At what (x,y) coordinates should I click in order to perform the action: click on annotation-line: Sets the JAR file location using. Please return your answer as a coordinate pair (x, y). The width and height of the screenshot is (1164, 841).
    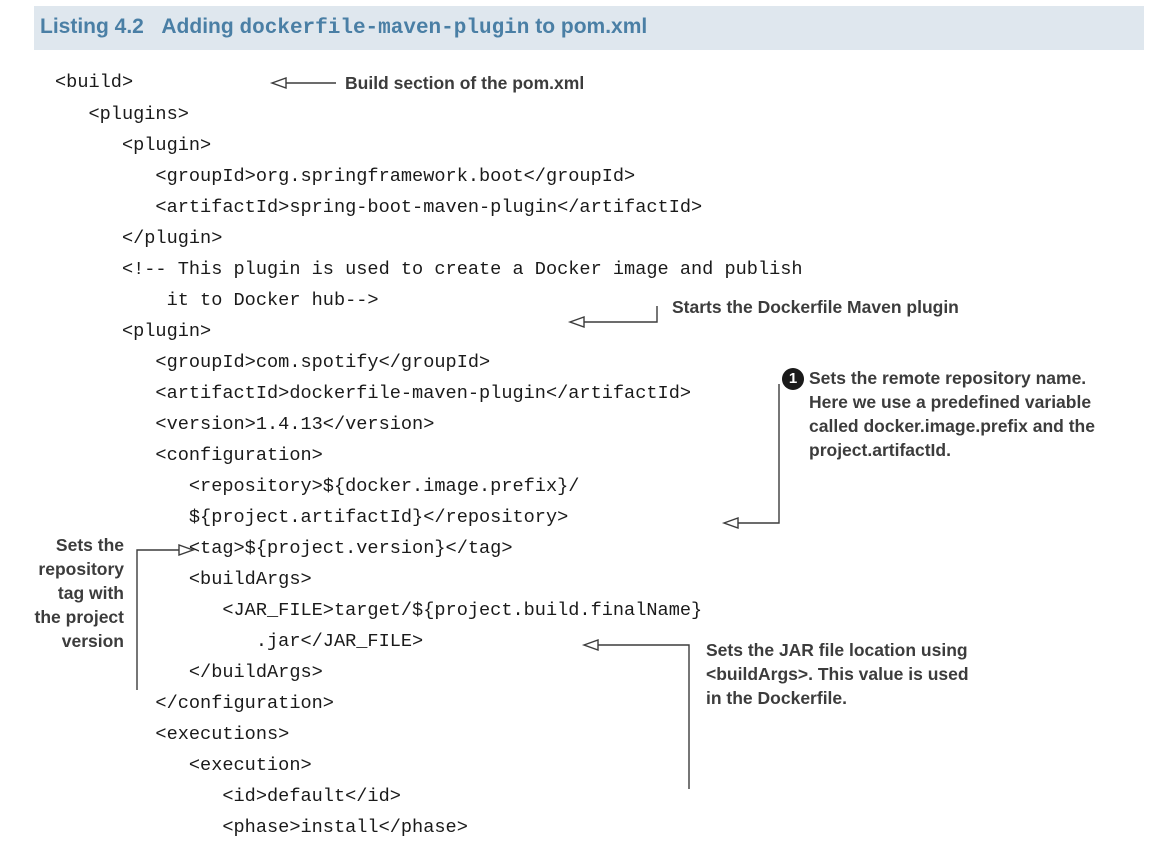
    Looking at the image, I should click on (837, 650).